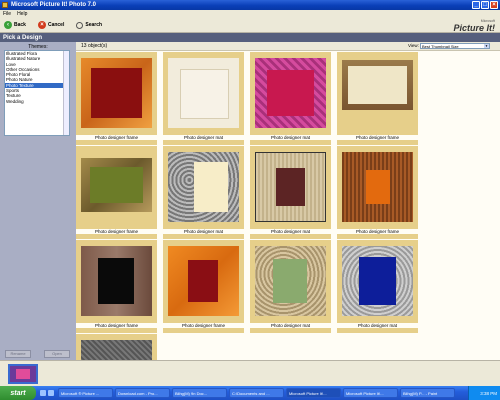  Describe the element at coordinates (18, 354) in the screenshot. I see `rename-button: Rename` at that location.